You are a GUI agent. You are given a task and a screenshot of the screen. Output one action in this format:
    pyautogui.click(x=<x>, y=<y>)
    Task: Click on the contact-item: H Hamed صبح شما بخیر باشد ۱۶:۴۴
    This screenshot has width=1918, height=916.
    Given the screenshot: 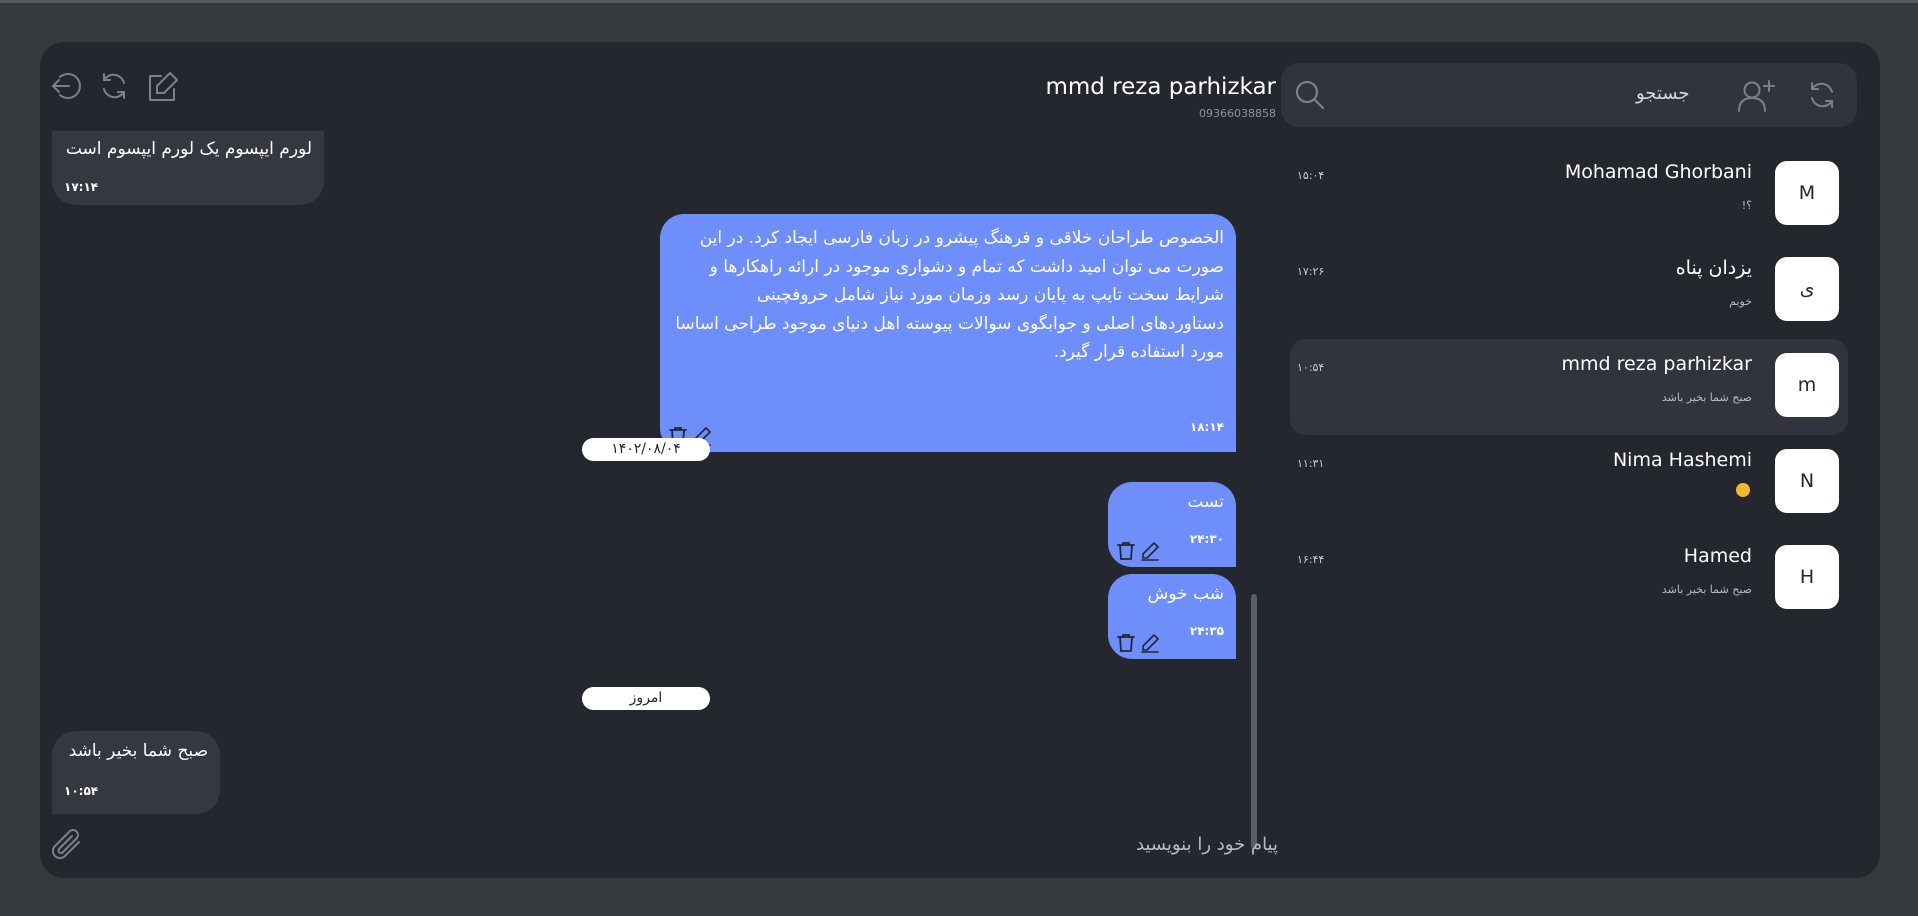 What is the action you would take?
    pyautogui.click(x=1569, y=579)
    